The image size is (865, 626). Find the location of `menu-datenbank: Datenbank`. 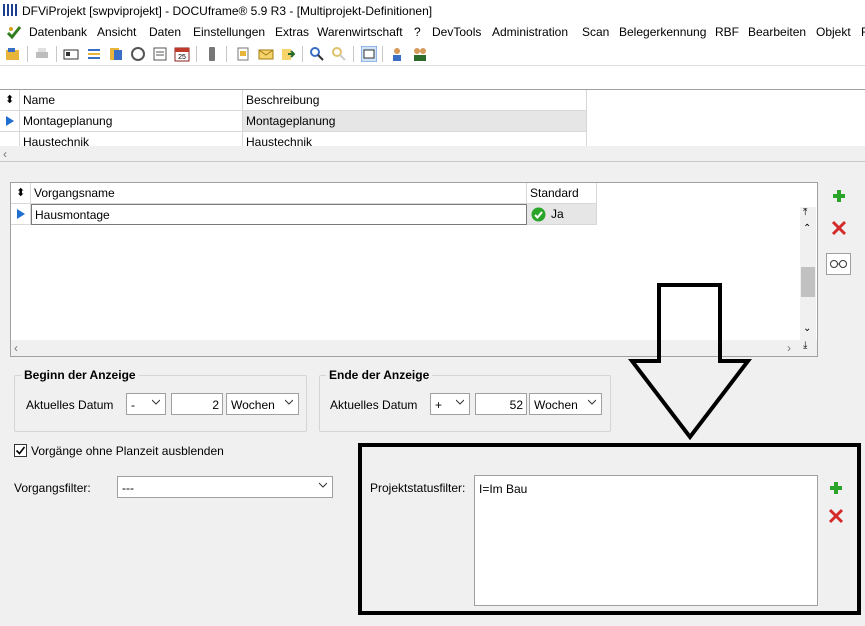

menu-datenbank: Datenbank is located at coordinates (58, 32).